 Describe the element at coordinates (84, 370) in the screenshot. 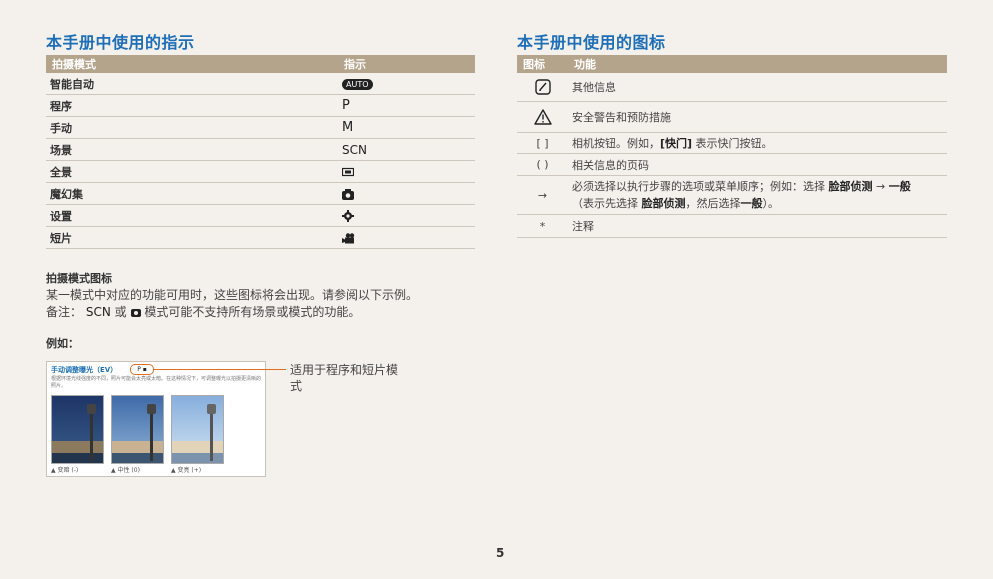

I see `sample-title: 手动调整曝光（EV）` at that location.